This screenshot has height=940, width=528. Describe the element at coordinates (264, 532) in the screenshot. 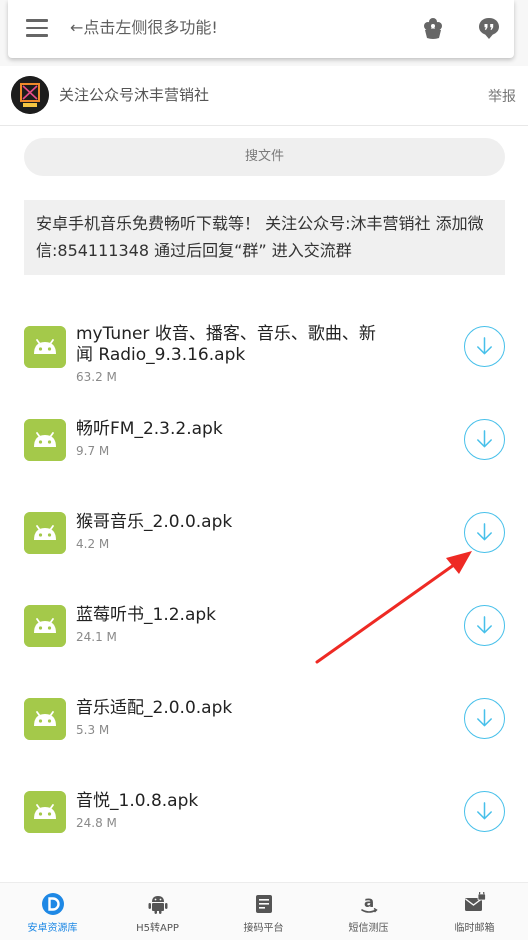

I see `file-item: 猴哥音乐_2.0.0.apk 4.2 M` at that location.